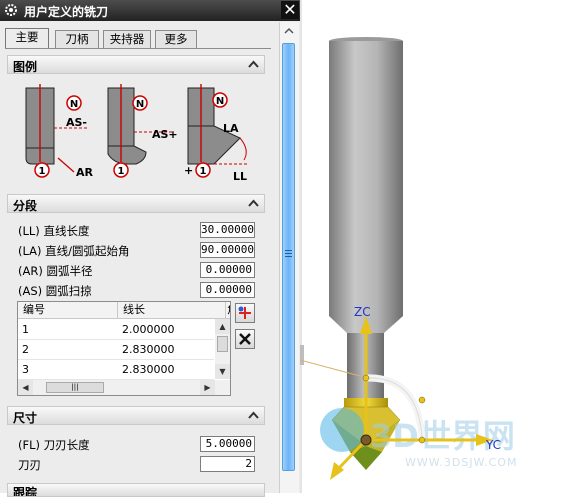 The height and width of the screenshot is (497, 585). Describe the element at coordinates (222, 371) in the screenshot. I see `scroll-down-icon: ▼` at that location.